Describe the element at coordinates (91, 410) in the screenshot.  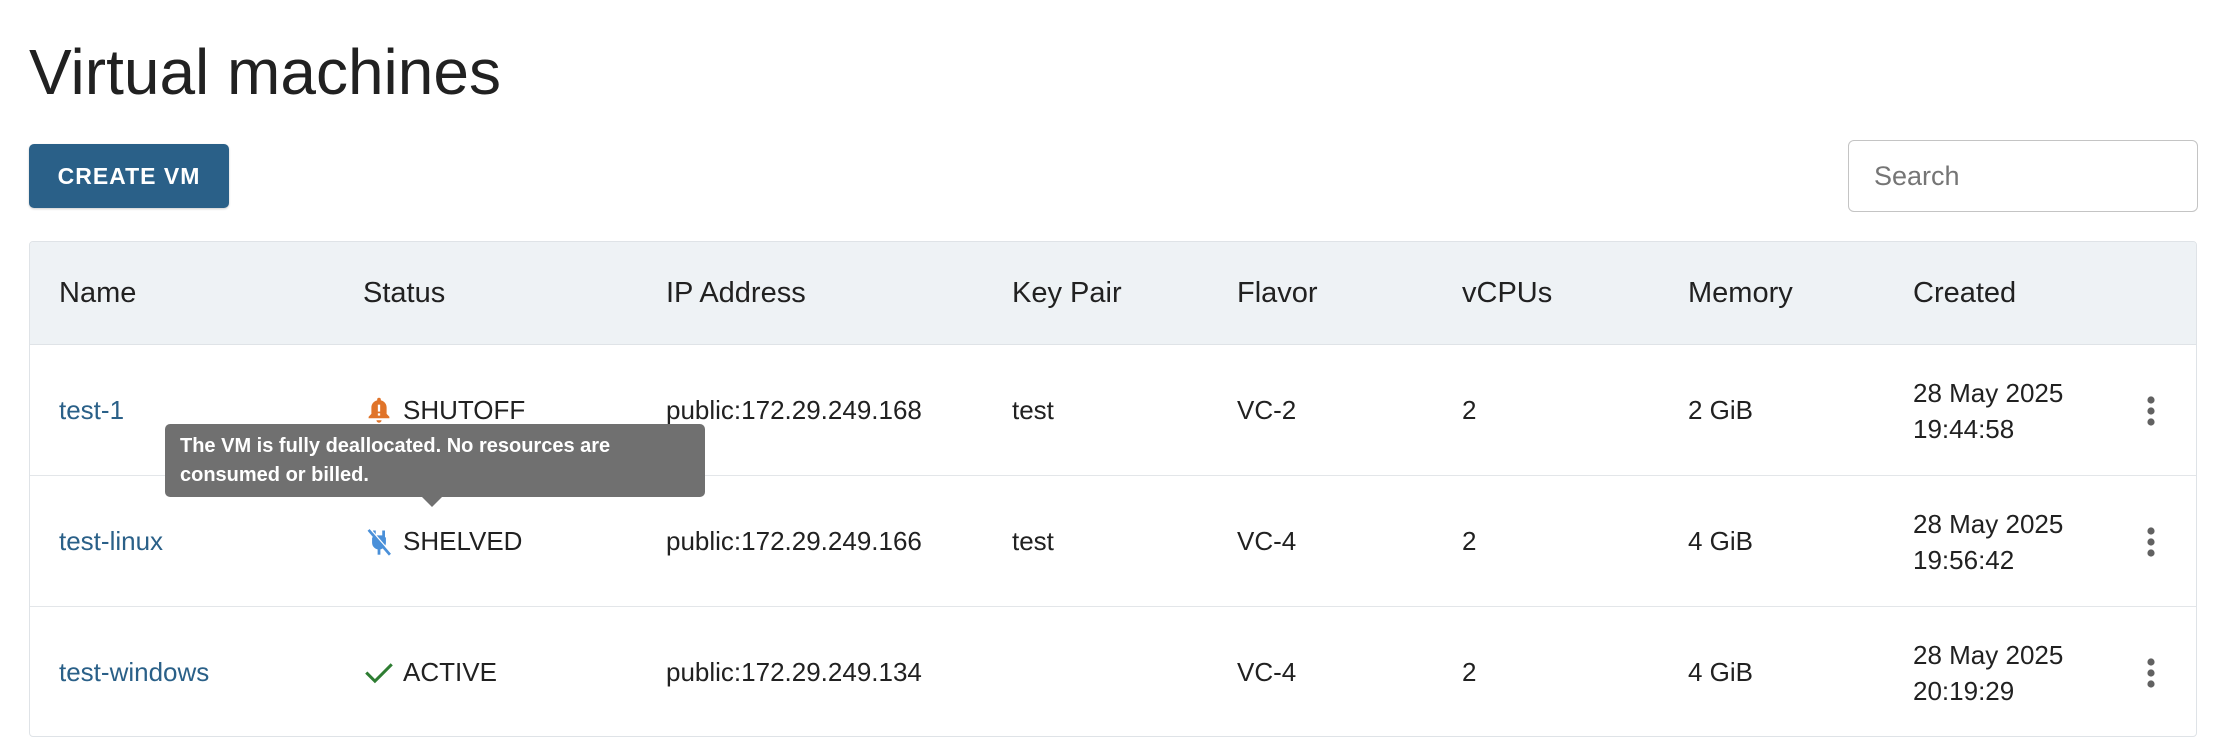
I see `vm-name-link: test-1` at that location.